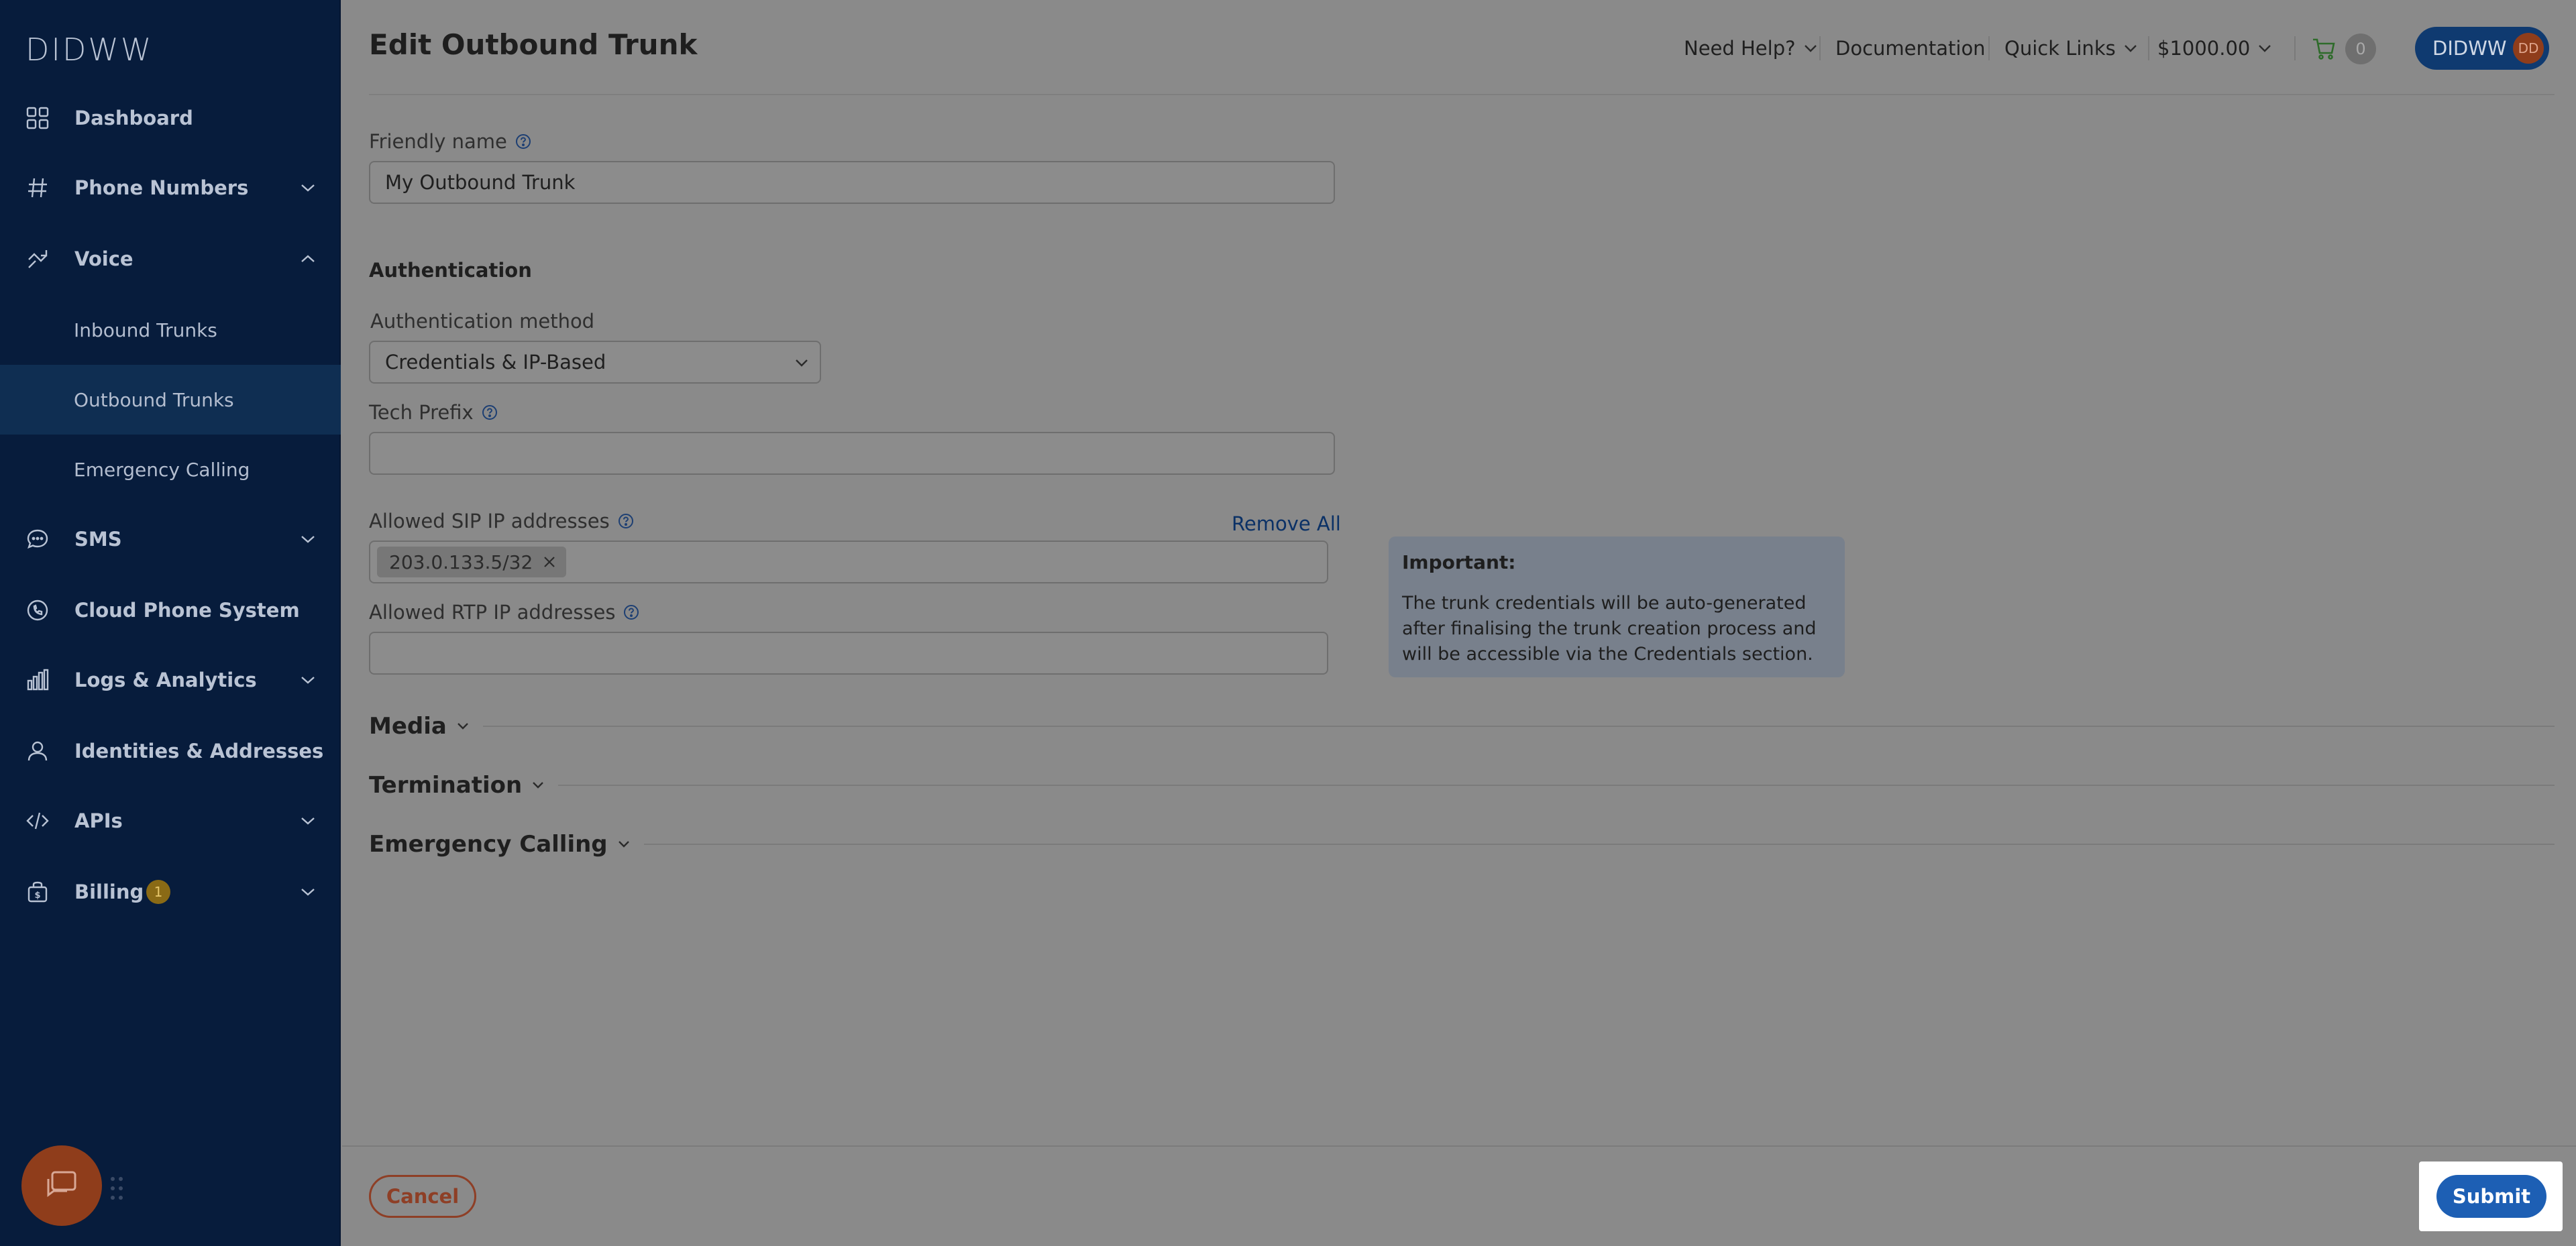 The height and width of the screenshot is (1246, 2576). I want to click on sidebar-item-voice: Voice, so click(170, 259).